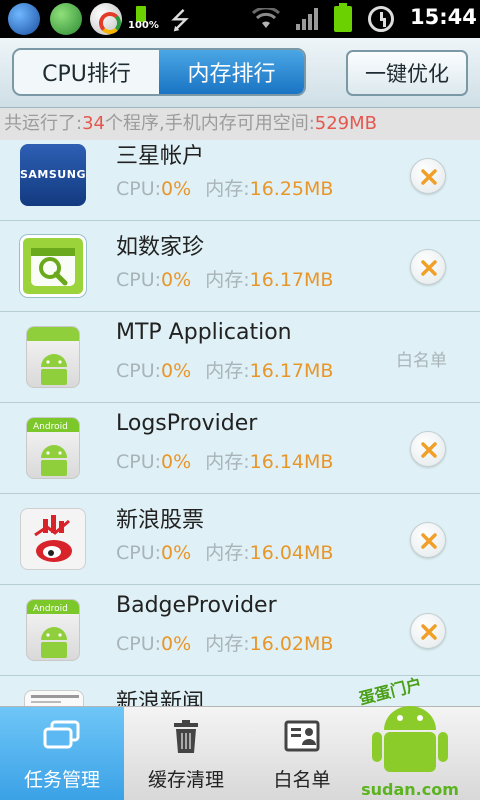 The image size is (480, 800). I want to click on app-stats: CPU:0% 内存:16.02MB, so click(224, 642).